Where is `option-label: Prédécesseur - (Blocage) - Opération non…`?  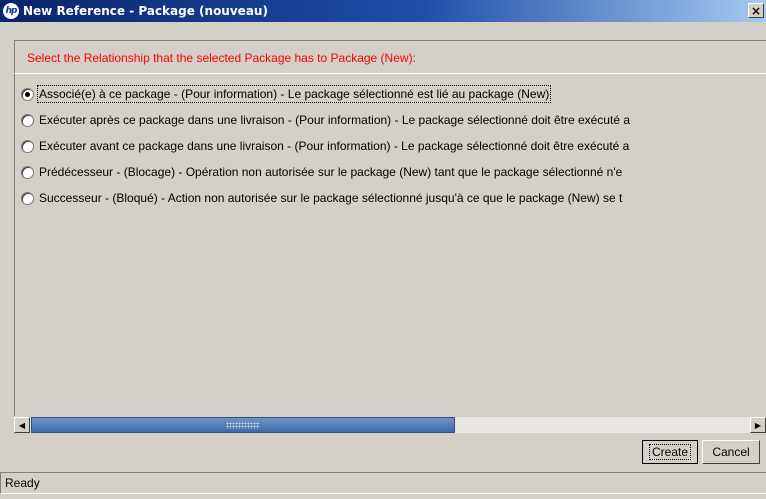 option-label: Prédécesseur - (Blocage) - Opération non… is located at coordinates (331, 172).